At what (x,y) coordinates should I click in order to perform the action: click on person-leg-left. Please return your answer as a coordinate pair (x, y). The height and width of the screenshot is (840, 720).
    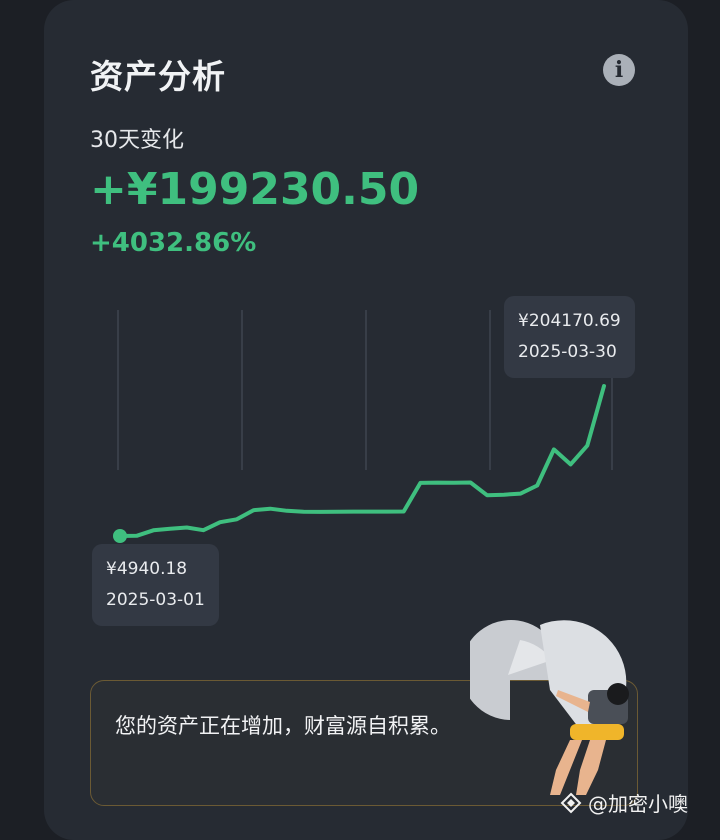
    Looking at the image, I should click on (566, 767).